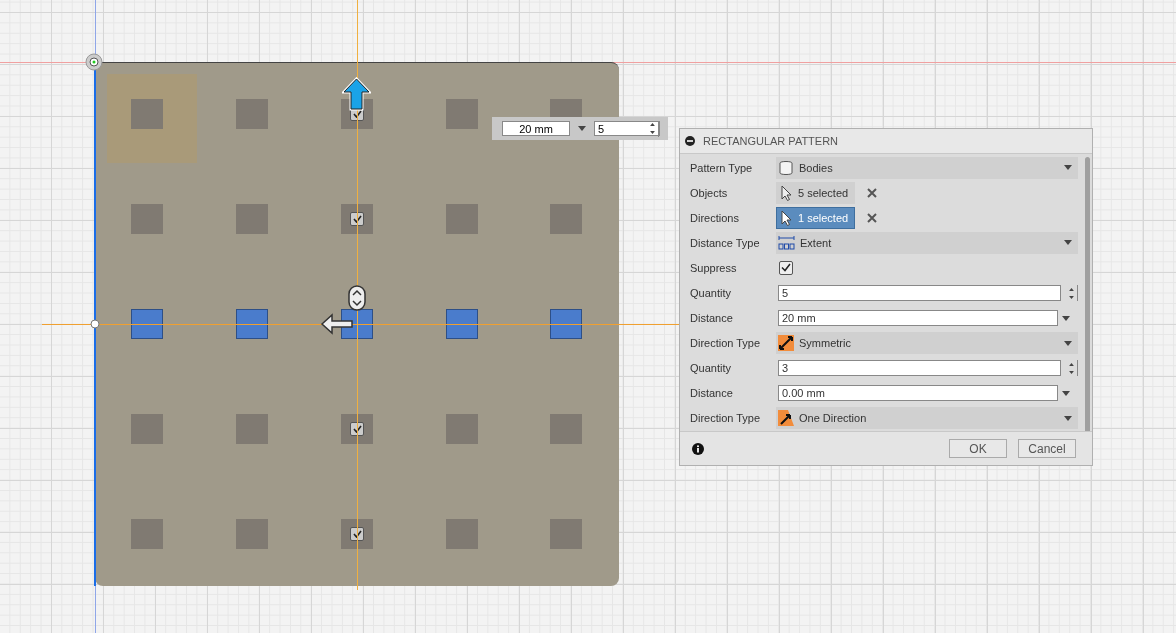 This screenshot has height=633, width=1176. Describe the element at coordinates (690, 141) in the screenshot. I see `collapse-icon` at that location.